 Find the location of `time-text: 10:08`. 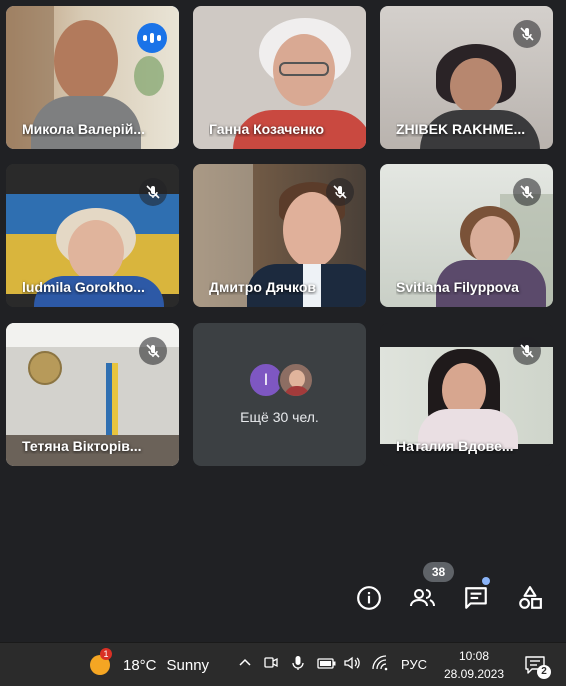

time-text: 10:08 is located at coordinates (474, 656).